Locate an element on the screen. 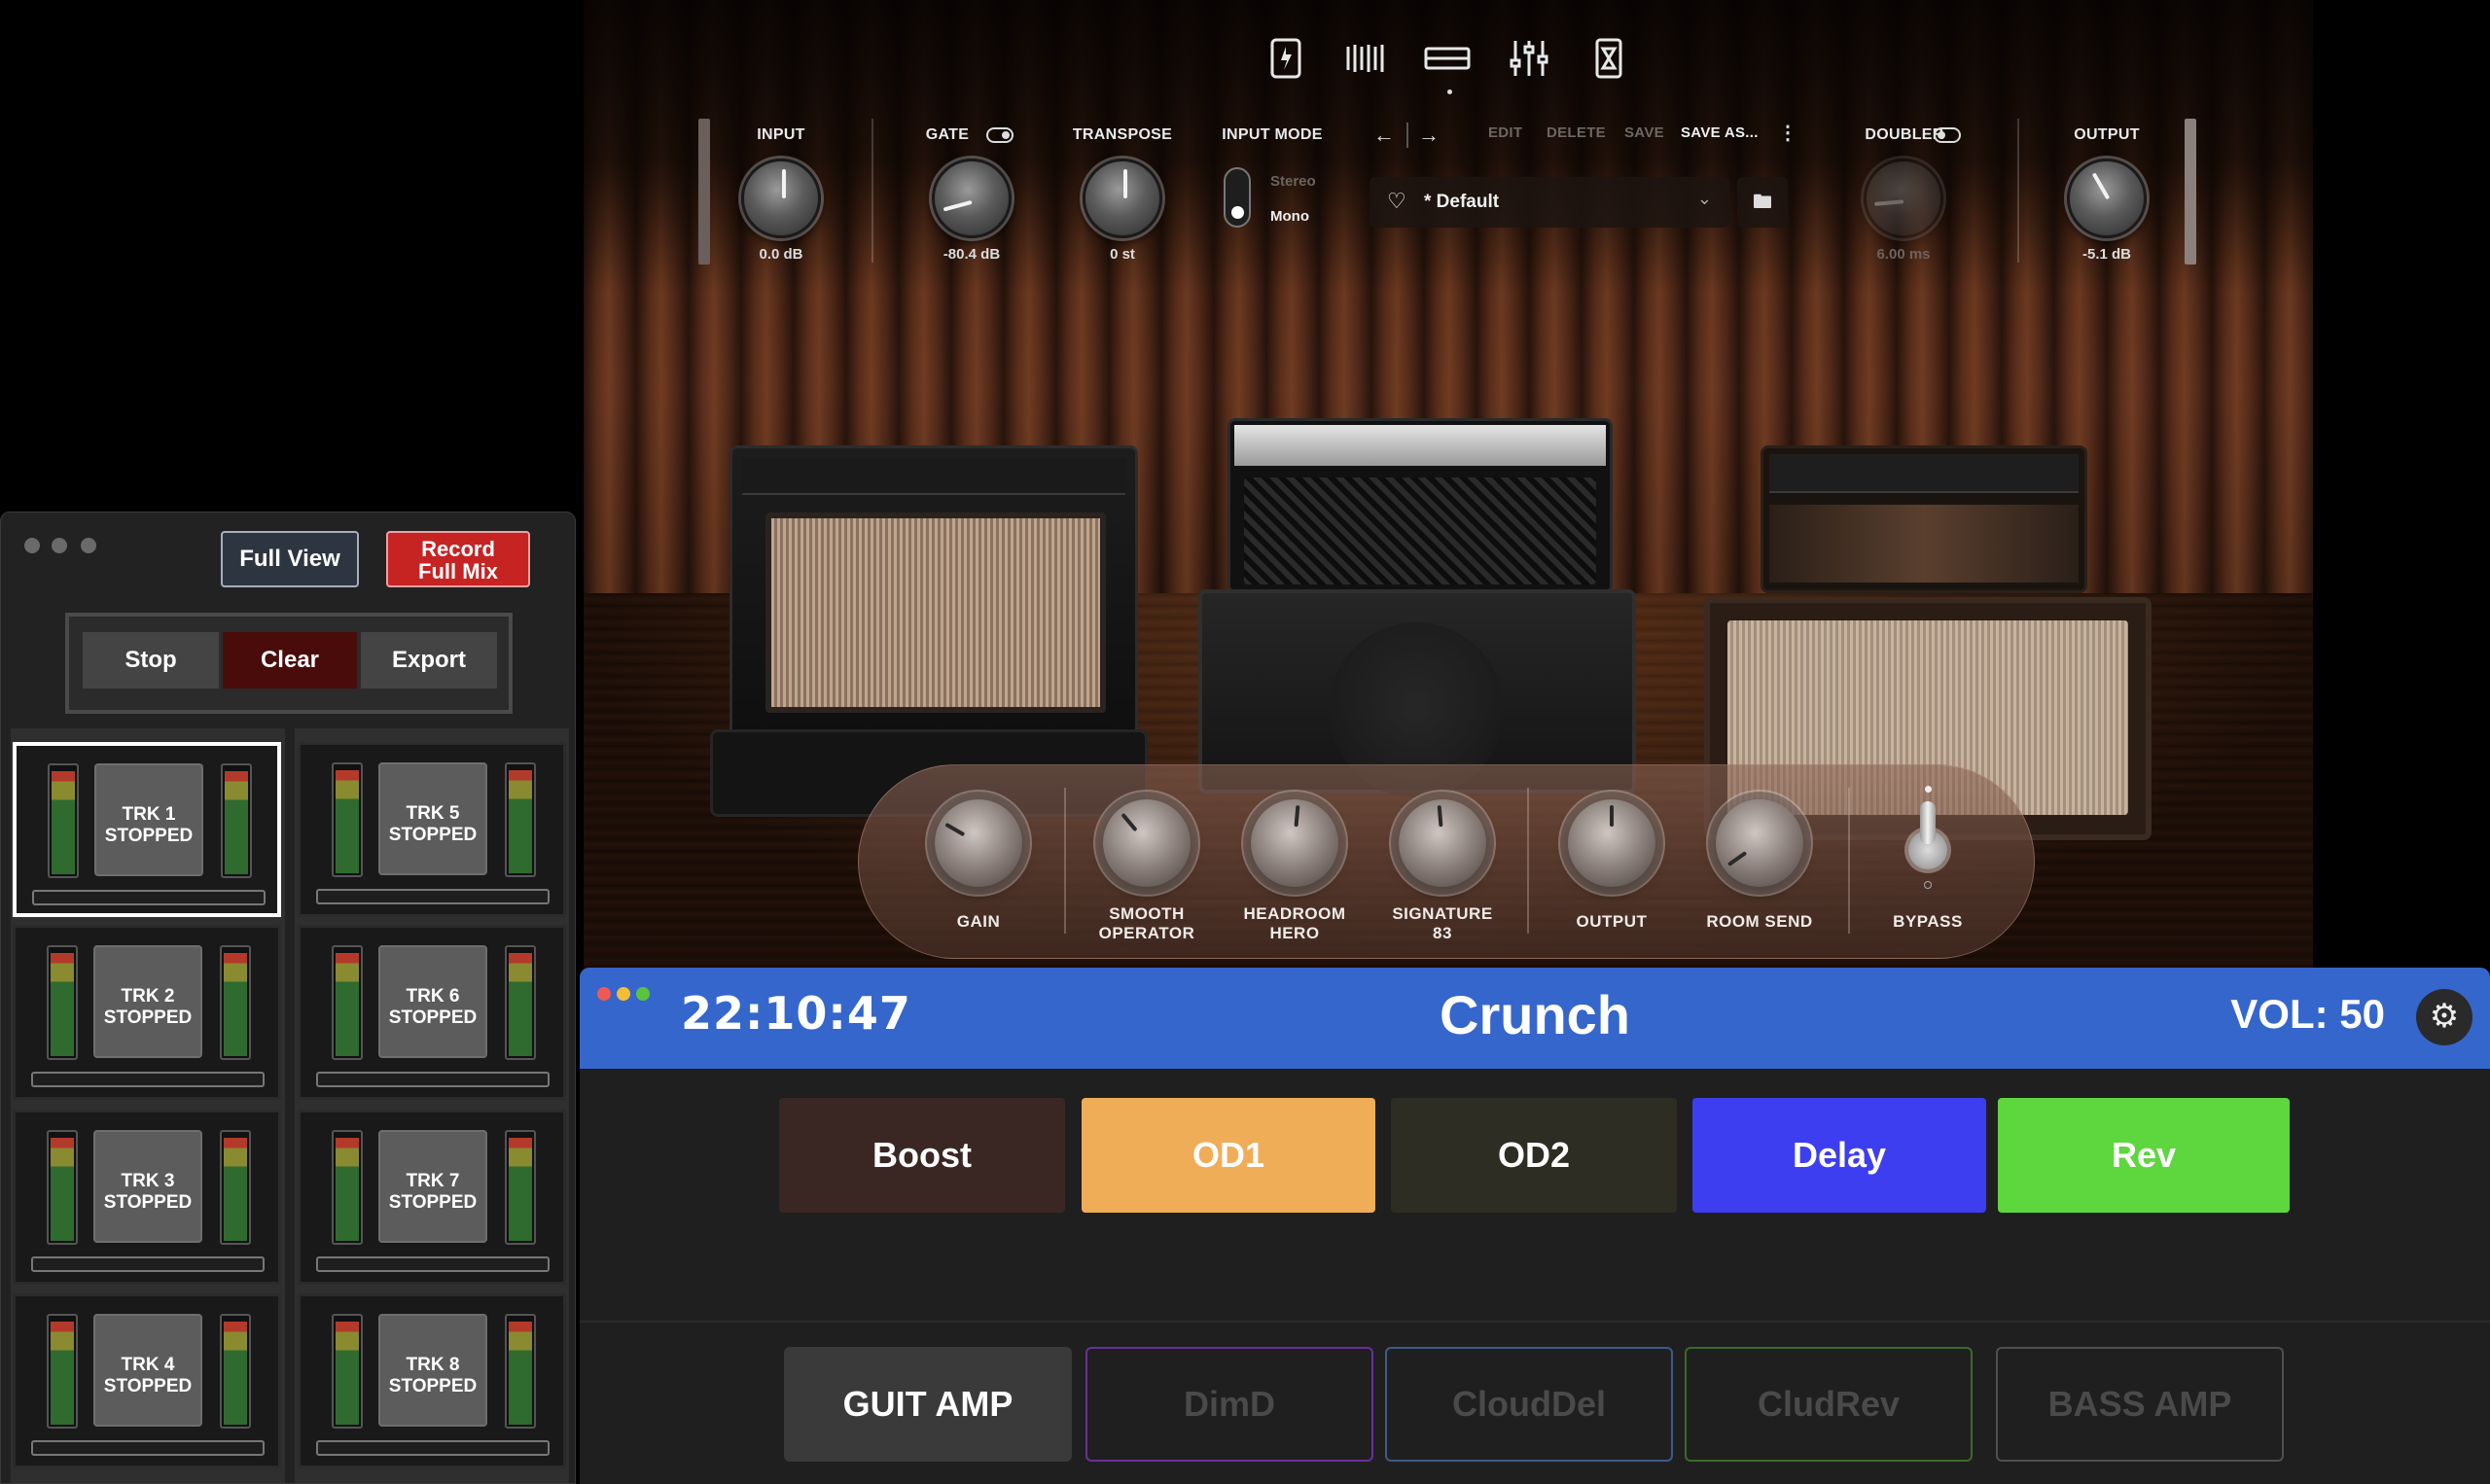 Image resolution: width=2490 pixels, height=1484 pixels. favorite-heart-icon: ♡ is located at coordinates (1396, 202).